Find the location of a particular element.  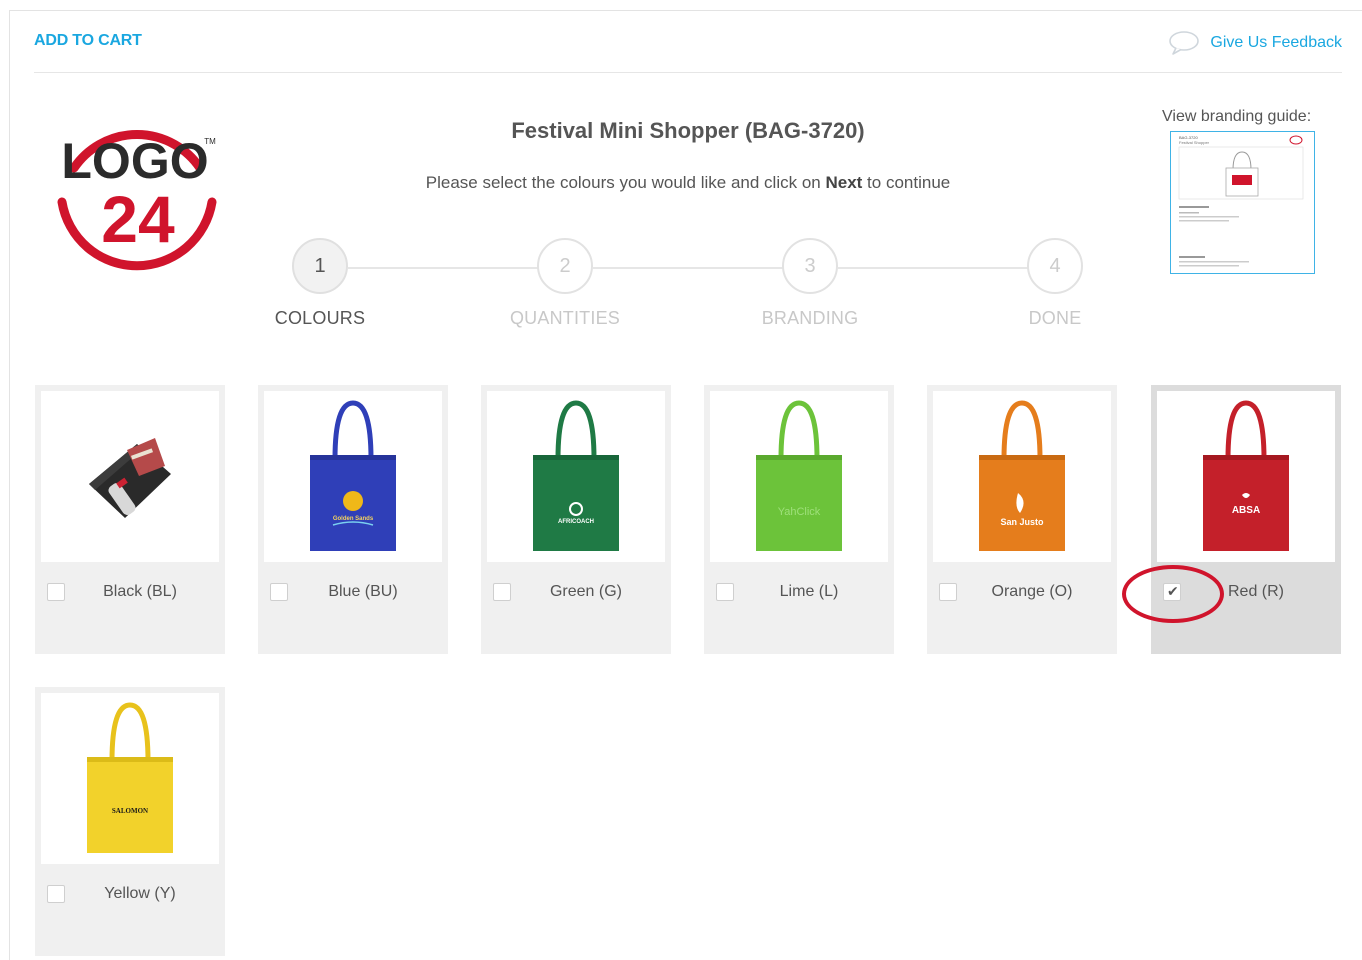

instructions-next-keyword: Next is located at coordinates (844, 182).